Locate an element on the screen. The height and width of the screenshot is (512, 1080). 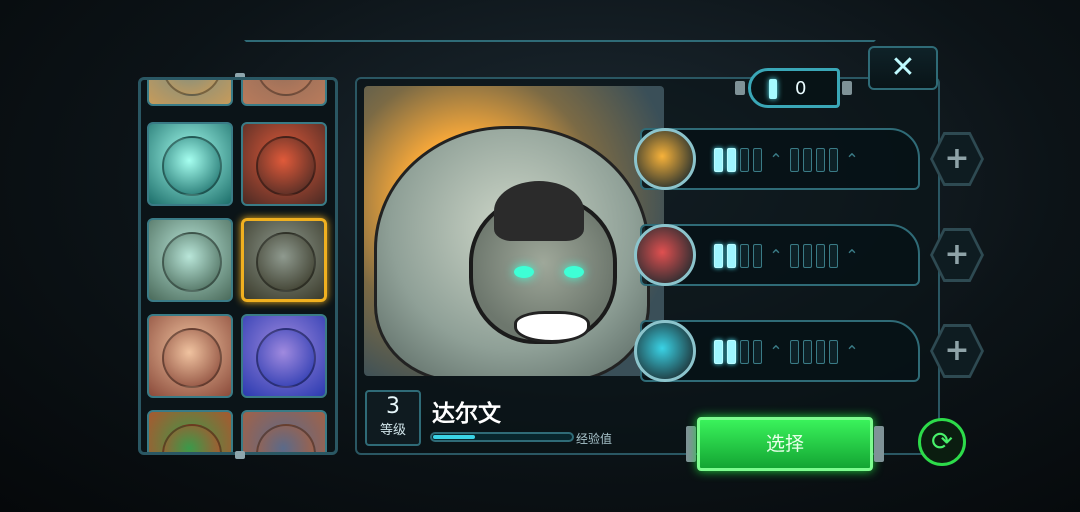
hero-roster-panel is located at coordinates (238, 266).